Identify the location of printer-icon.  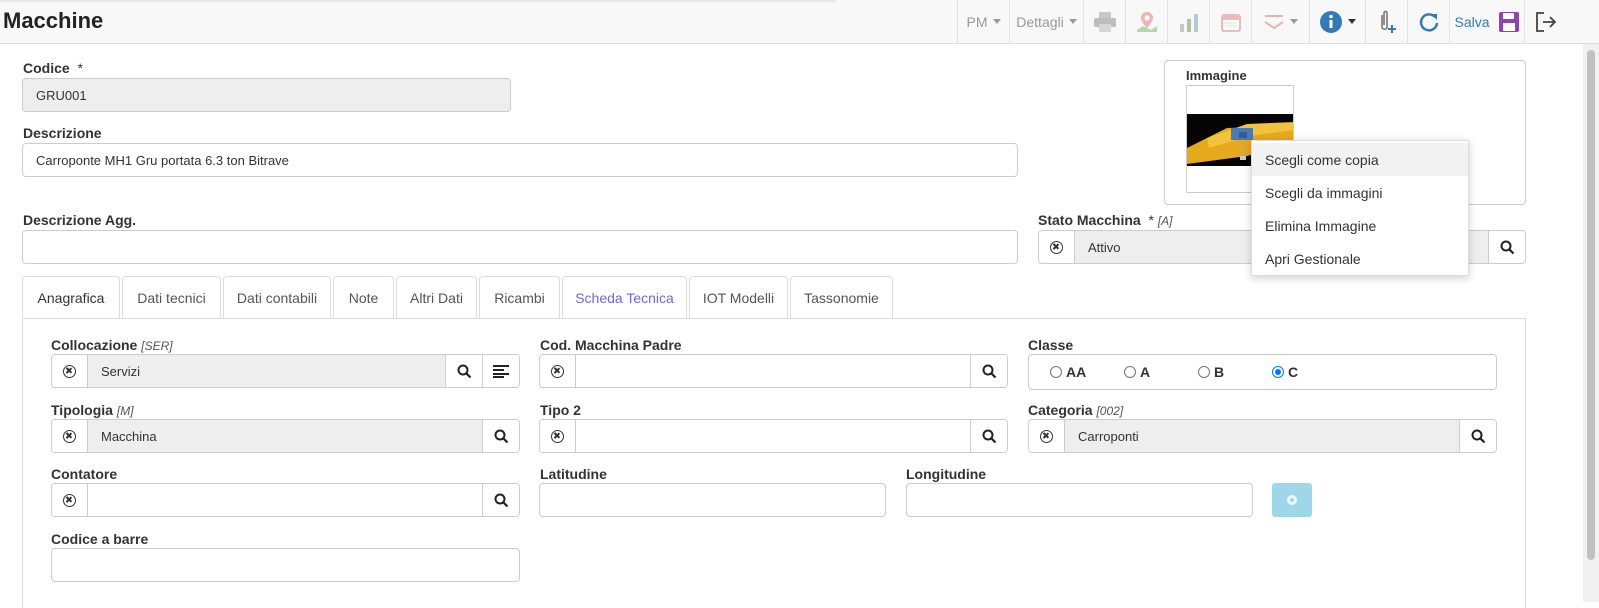
(1104, 21).